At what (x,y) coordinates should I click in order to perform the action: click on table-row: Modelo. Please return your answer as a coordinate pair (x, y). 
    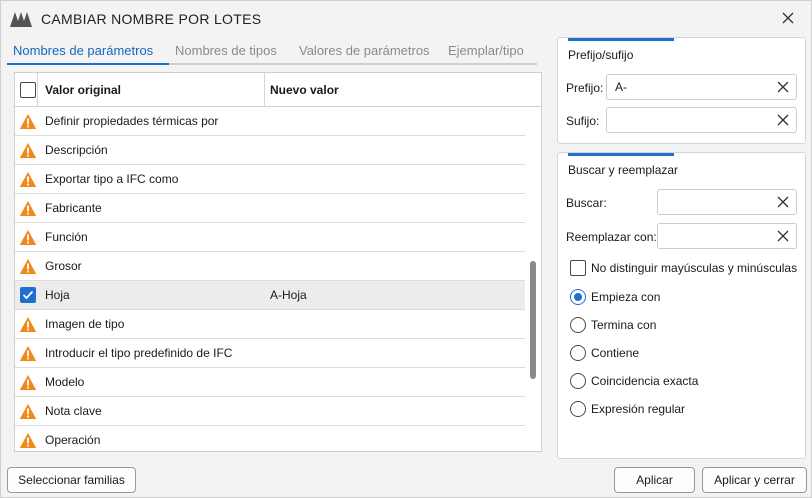
    Looking at the image, I should click on (270, 382).